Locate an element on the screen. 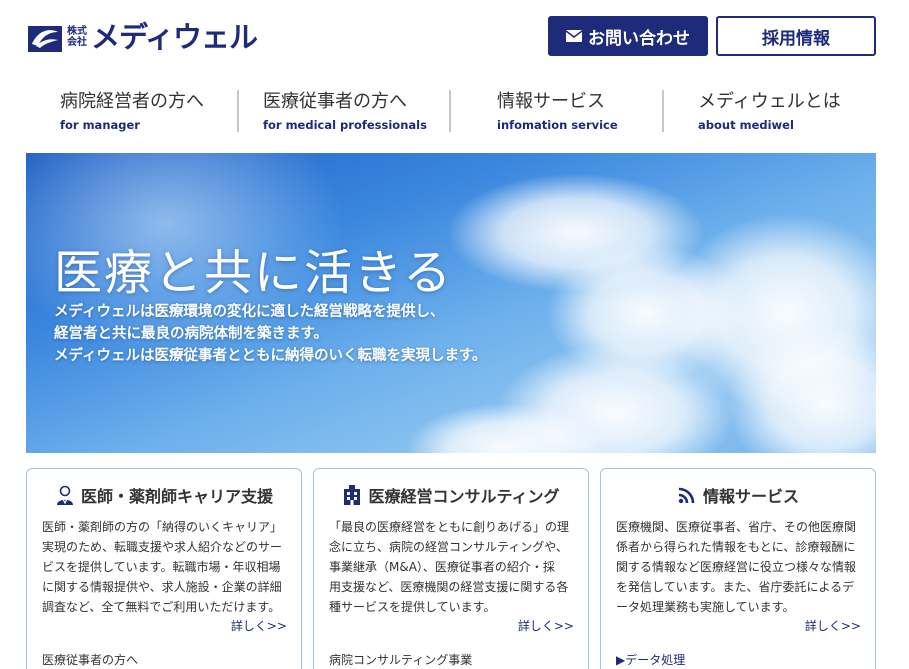 The image size is (909, 669). card-line: 「最良の医療経営をともに創りあげる」の理 is located at coordinates (449, 527).